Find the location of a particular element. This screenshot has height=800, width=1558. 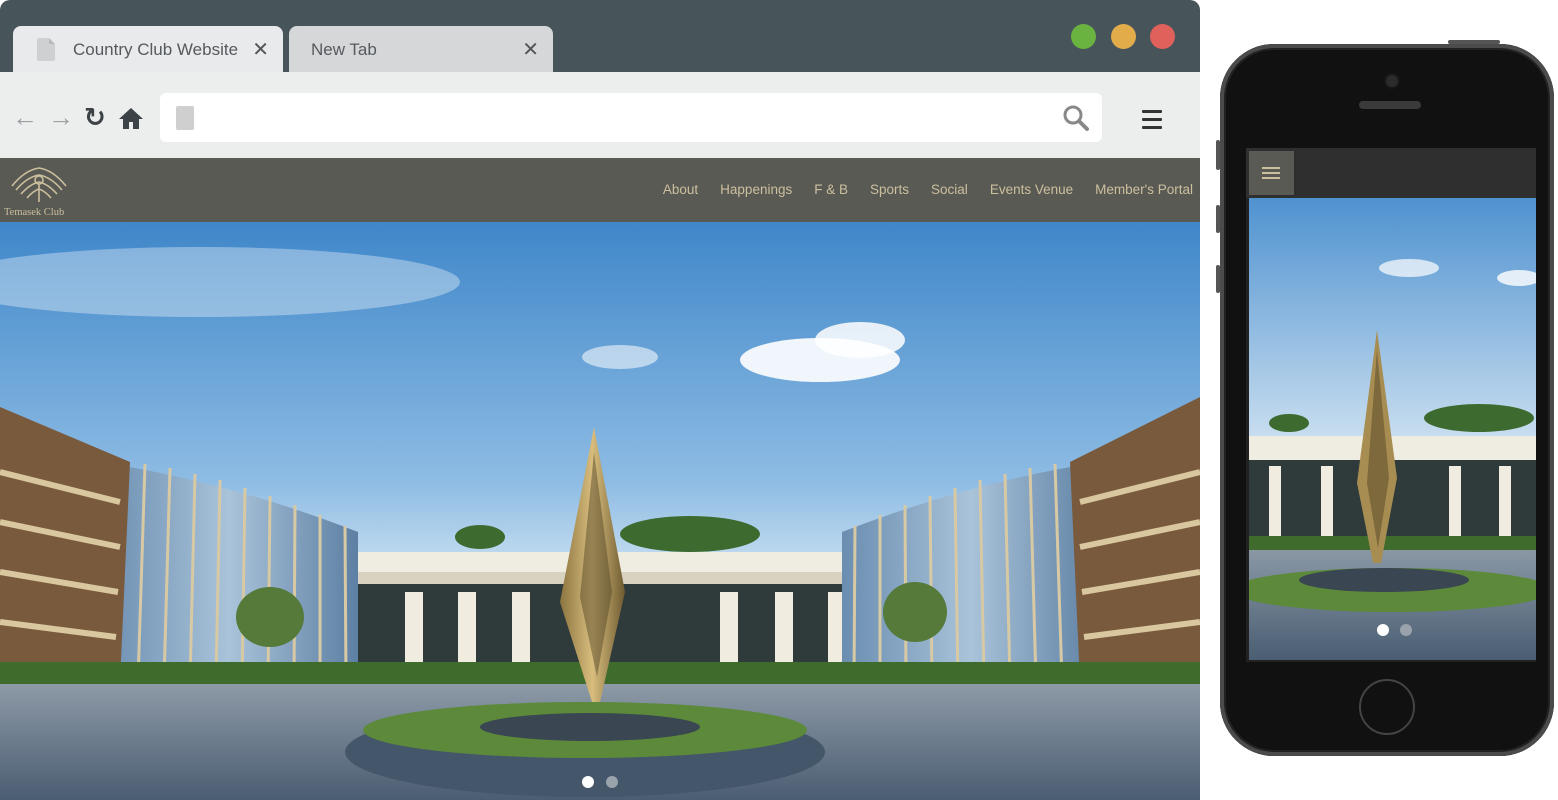

minimize-button is located at coordinates (1123, 36).